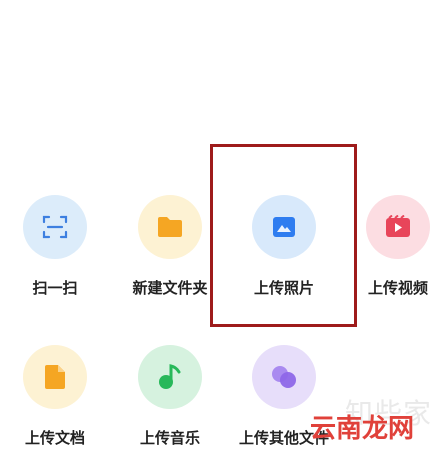 This screenshot has height=455, width=440. I want to click on video-icon-circle, so click(398, 227).